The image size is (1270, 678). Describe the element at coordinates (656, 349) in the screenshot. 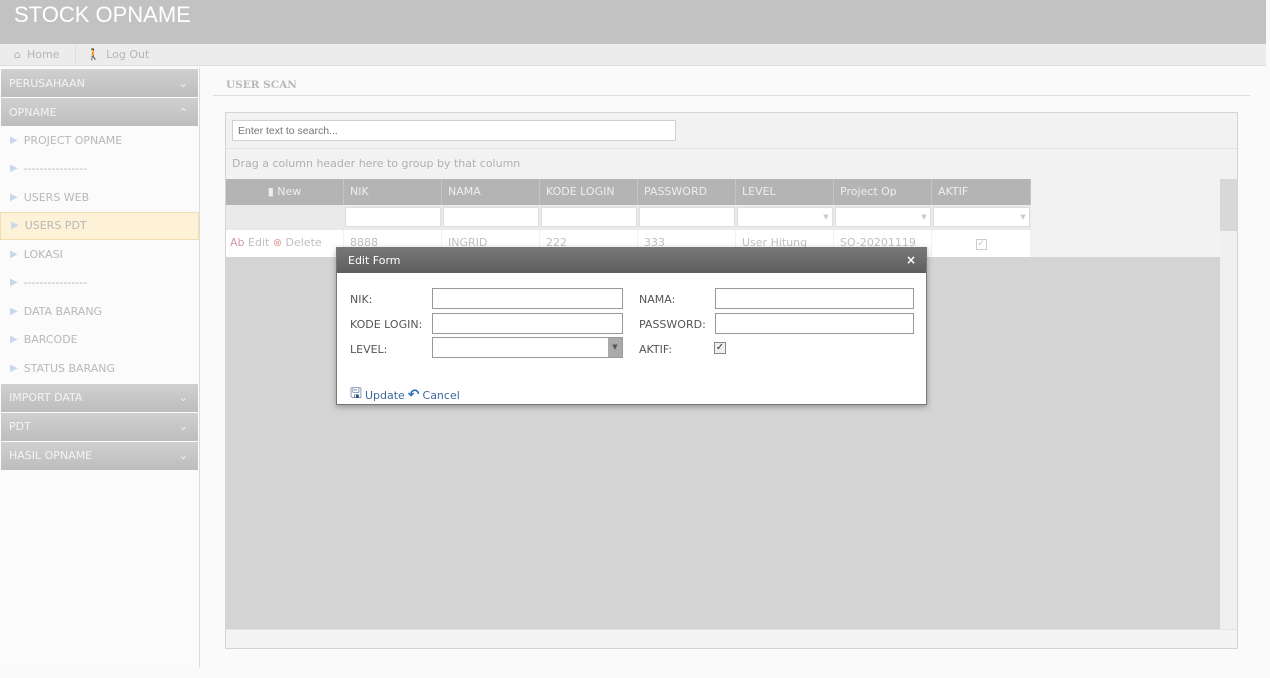

I see `aktif-label: AKTIF:` at that location.